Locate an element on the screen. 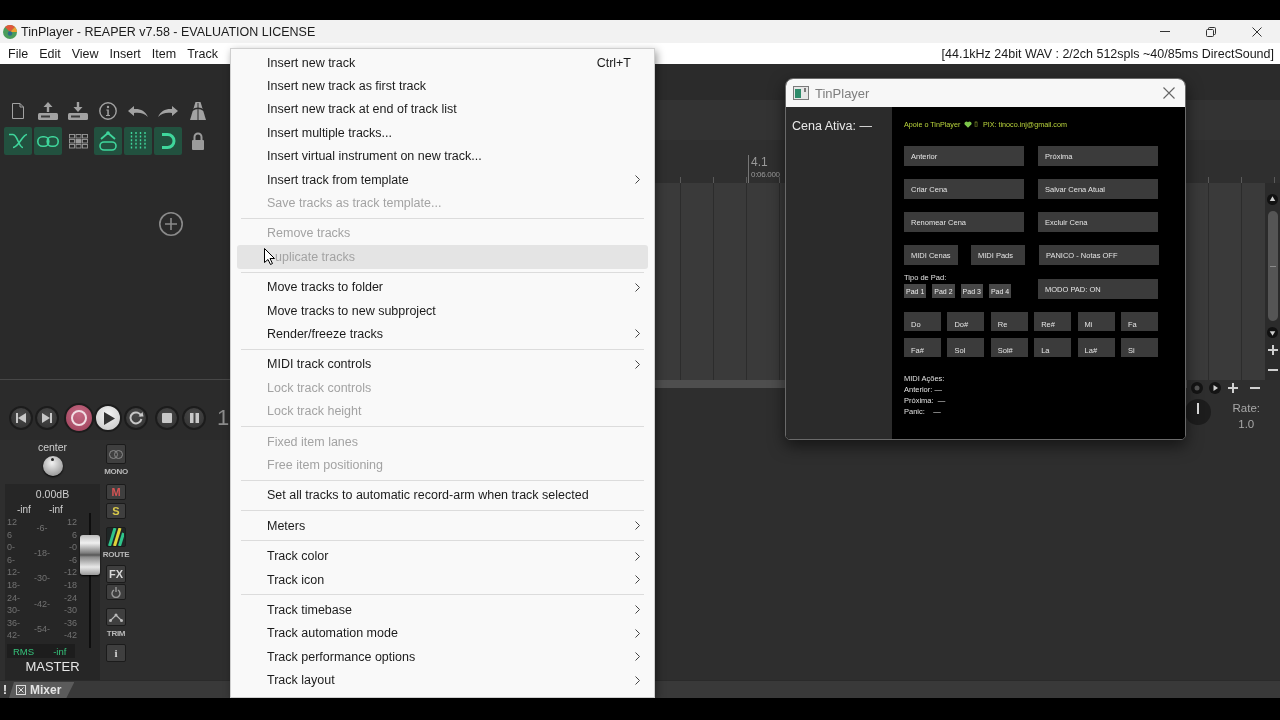 This screenshot has width=1280, height=720. menu-item: Track performance options is located at coordinates (442, 657).